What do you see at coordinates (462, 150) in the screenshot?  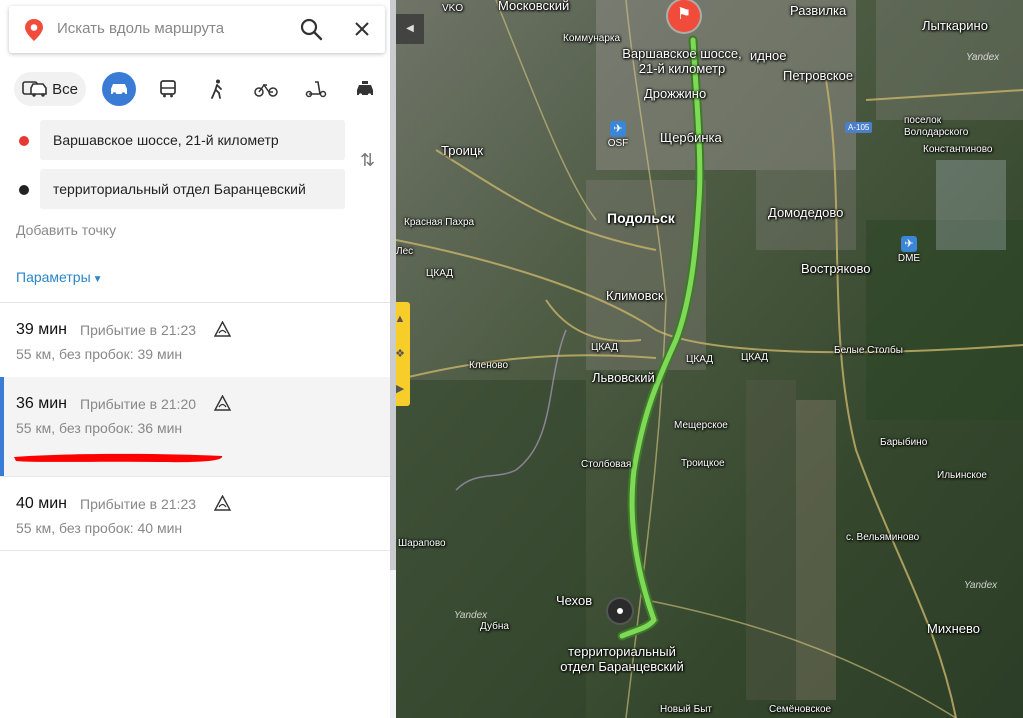 I see `place-label: Троицк` at bounding box center [462, 150].